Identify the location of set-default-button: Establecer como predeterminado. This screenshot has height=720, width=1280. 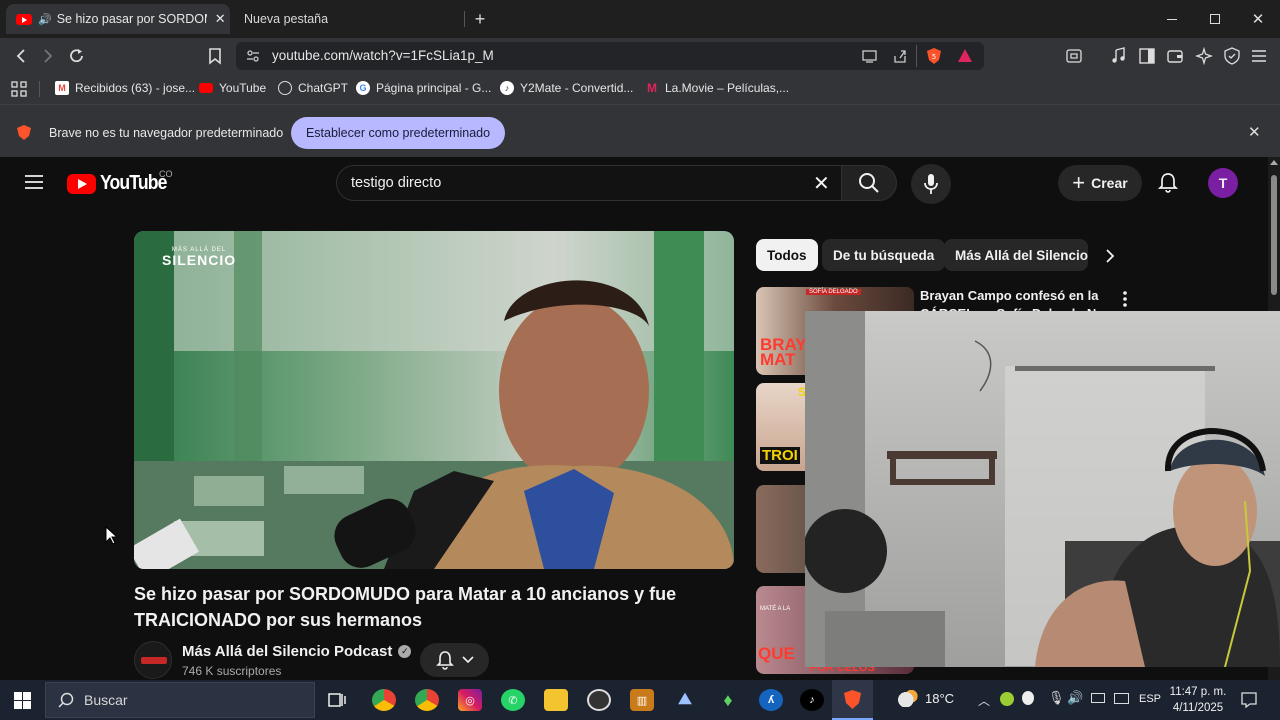
(398, 133).